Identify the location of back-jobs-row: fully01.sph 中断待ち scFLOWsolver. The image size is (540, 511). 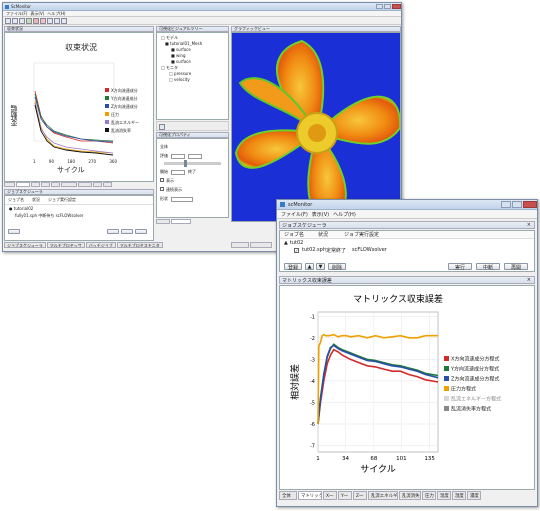
(79, 216).